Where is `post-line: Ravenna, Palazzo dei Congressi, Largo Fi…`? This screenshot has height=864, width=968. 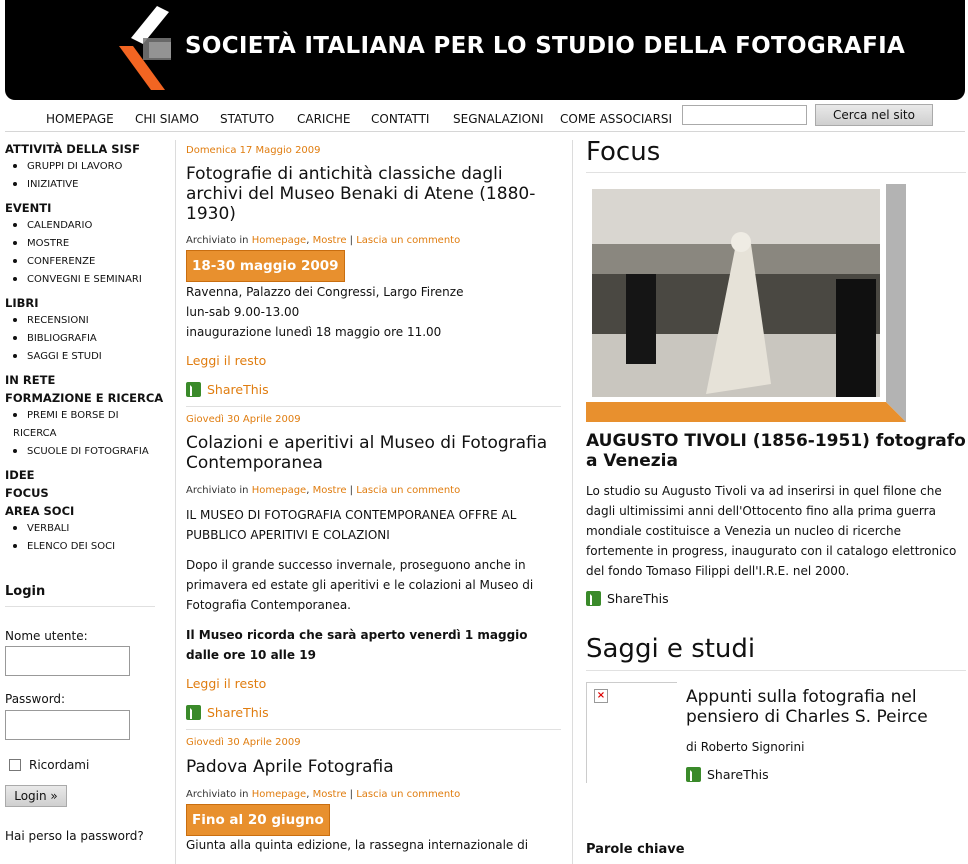
post-line: Ravenna, Palazzo dei Congressi, Largo Fi… is located at coordinates (325, 292).